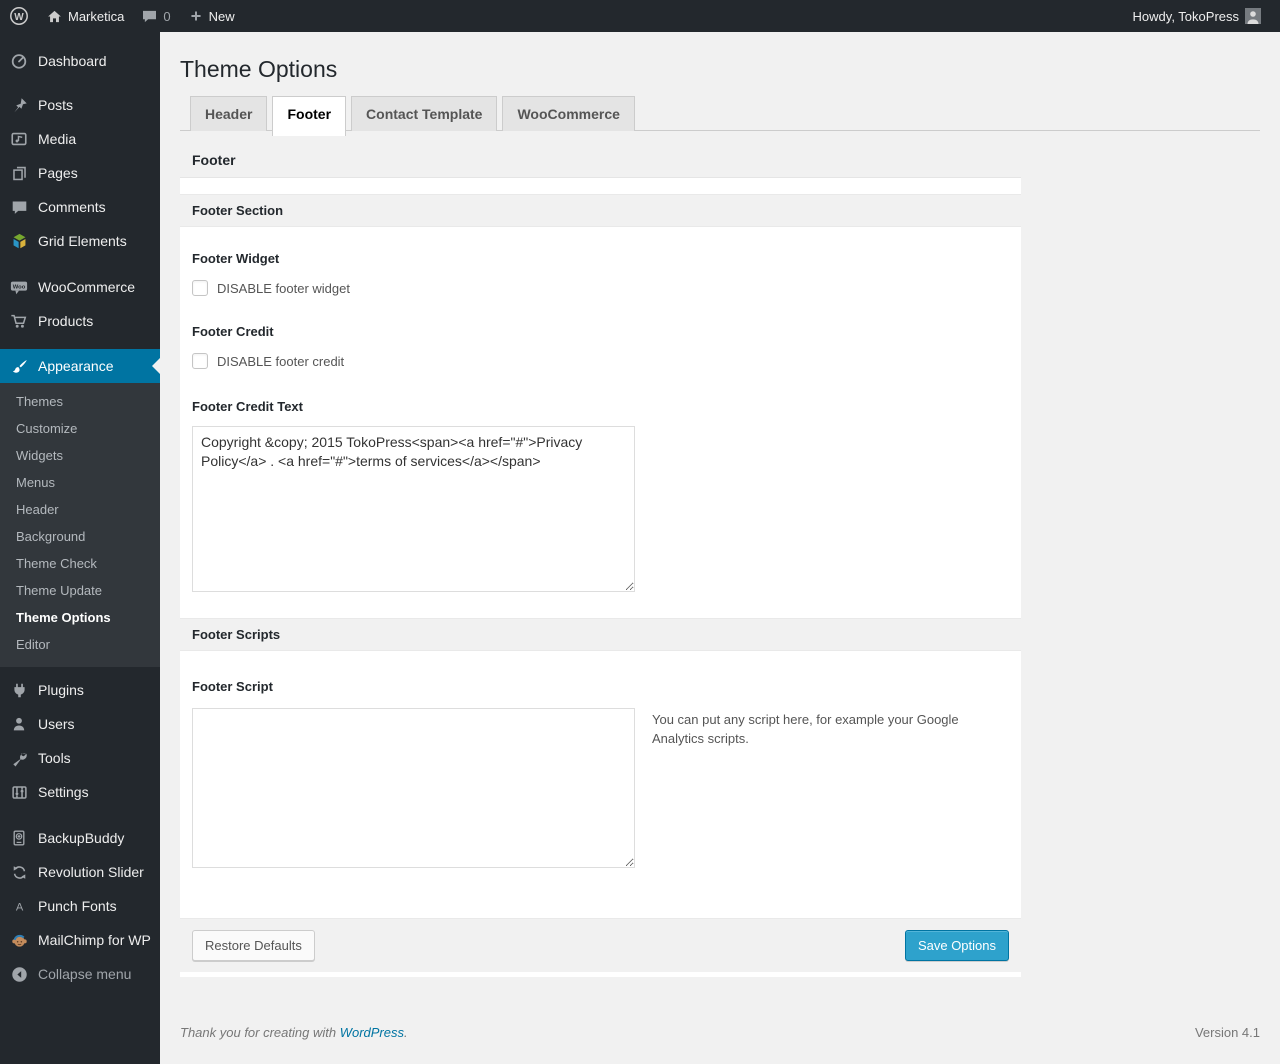 This screenshot has width=1280, height=1064. I want to click on wordpress-footer-link: WordPress, so click(372, 1032).